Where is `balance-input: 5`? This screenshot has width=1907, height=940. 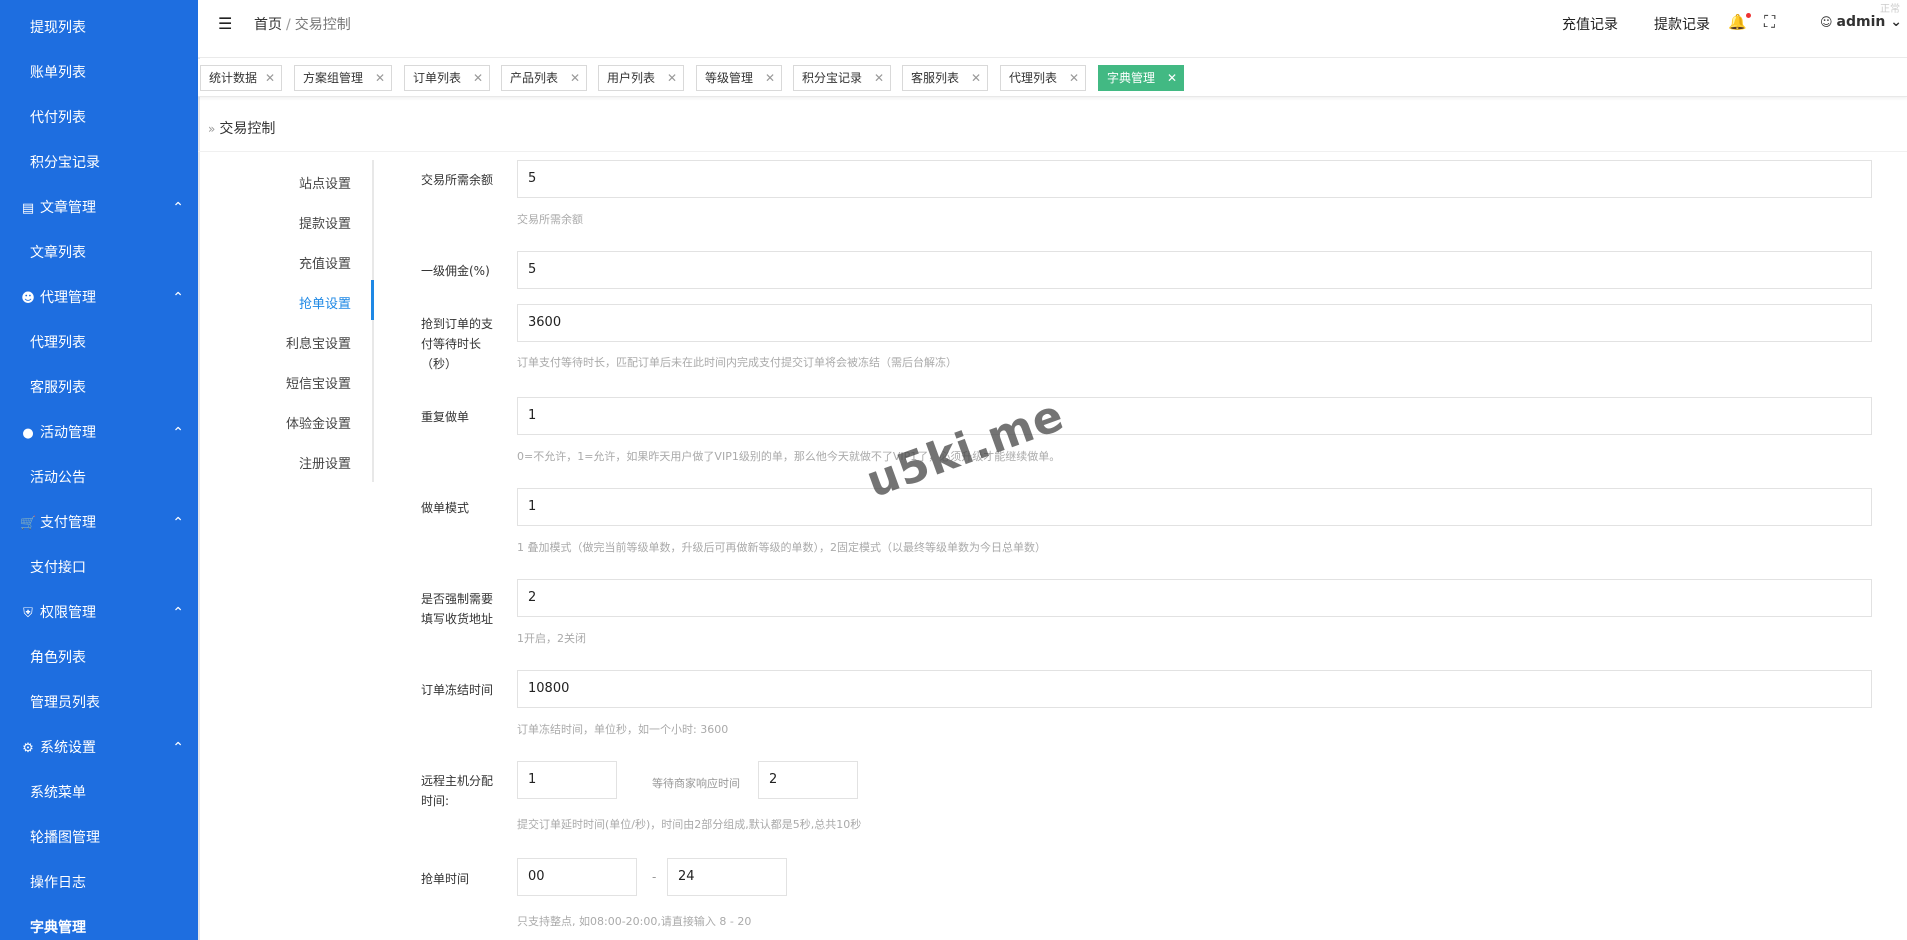
balance-input: 5 is located at coordinates (1194, 179).